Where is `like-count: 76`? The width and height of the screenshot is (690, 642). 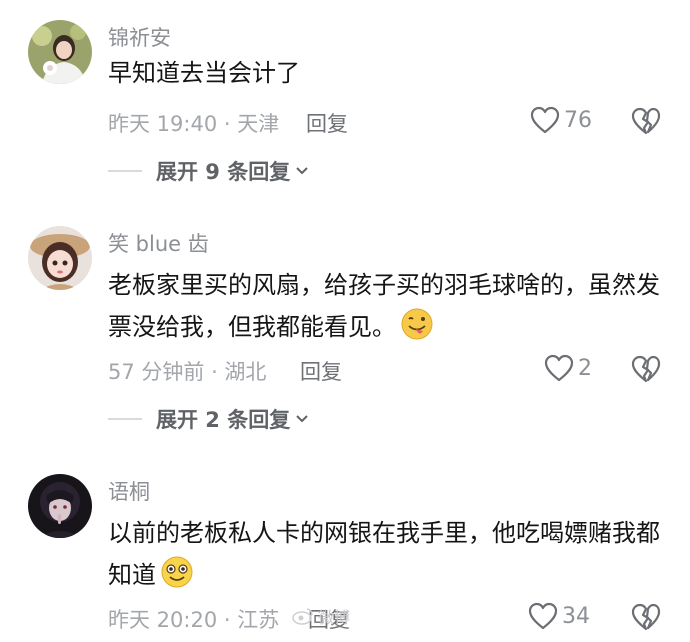
like-count: 76 is located at coordinates (578, 120).